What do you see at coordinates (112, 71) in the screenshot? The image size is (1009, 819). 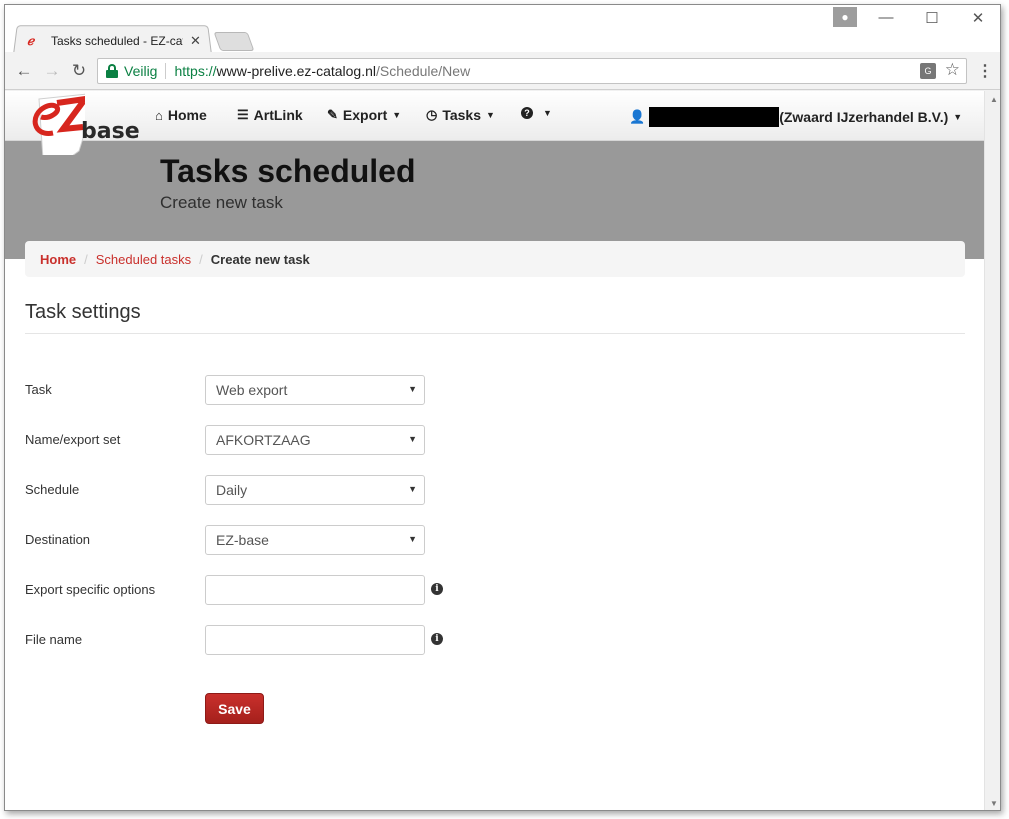 I see `lock-icon` at bounding box center [112, 71].